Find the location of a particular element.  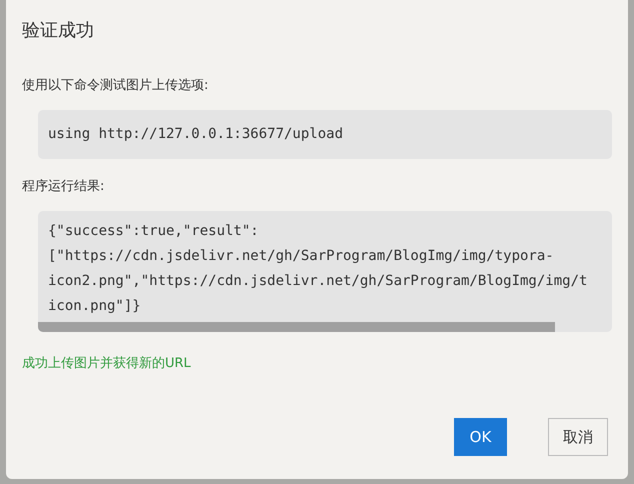

code-line: ["https://cdn.jsdelivr.net/gh/SarProgram/BlogImg/img/typora- is located at coordinates (301, 256).